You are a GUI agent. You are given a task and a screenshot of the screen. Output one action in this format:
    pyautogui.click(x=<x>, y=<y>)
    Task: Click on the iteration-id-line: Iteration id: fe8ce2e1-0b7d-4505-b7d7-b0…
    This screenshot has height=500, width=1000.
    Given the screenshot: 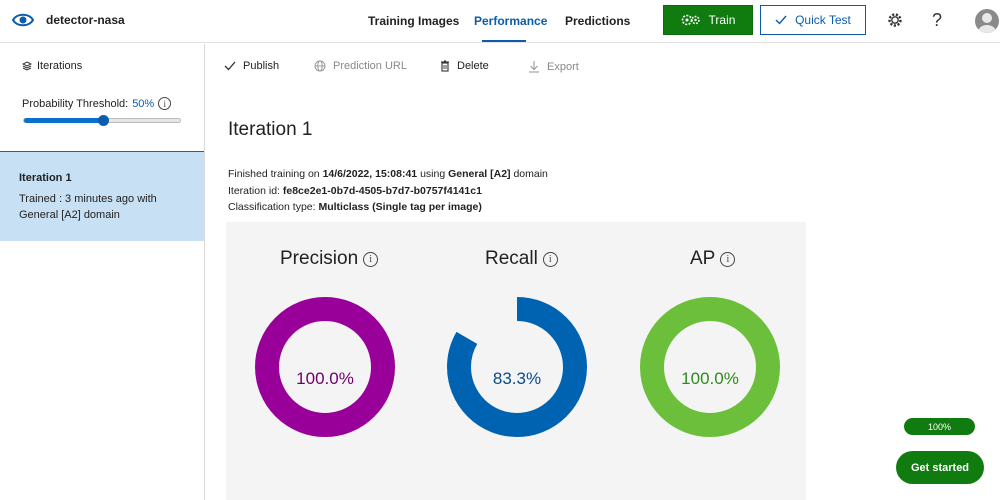 What is the action you would take?
    pyautogui.click(x=388, y=191)
    